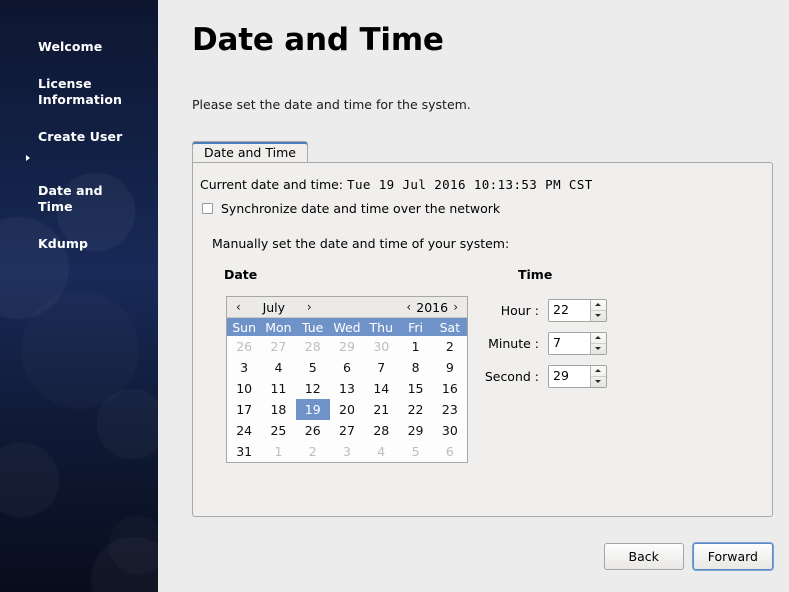 The height and width of the screenshot is (592, 789). Describe the element at coordinates (569, 343) in the screenshot. I see `minute-input: 7` at that location.